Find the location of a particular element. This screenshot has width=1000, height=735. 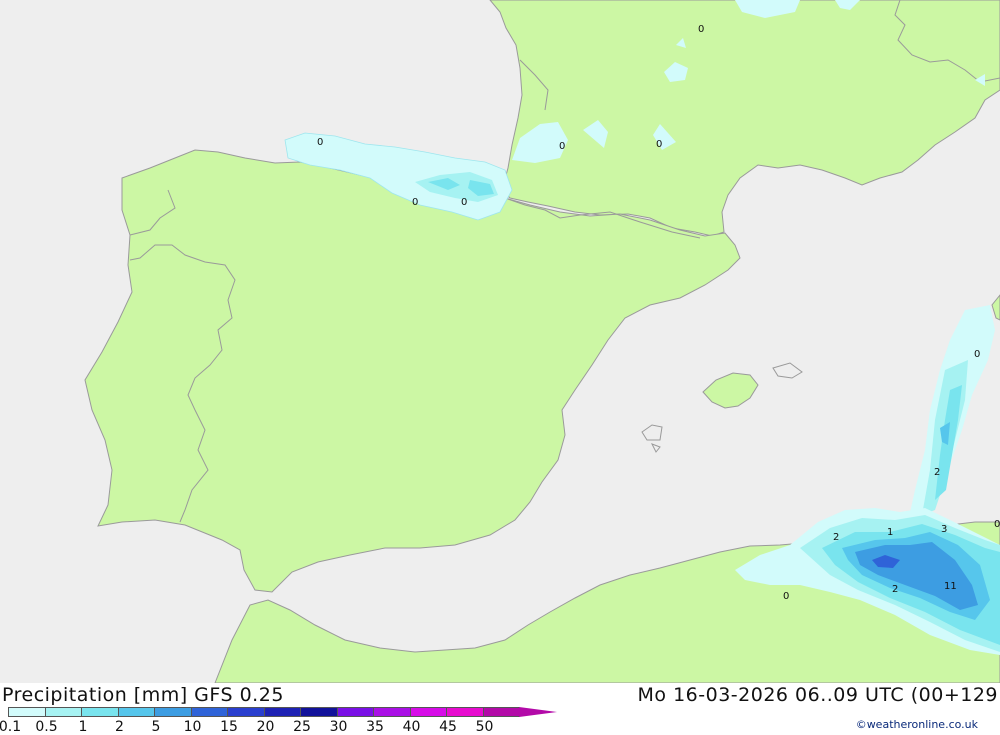

legend-arrow-icon is located at coordinates (538, 712).